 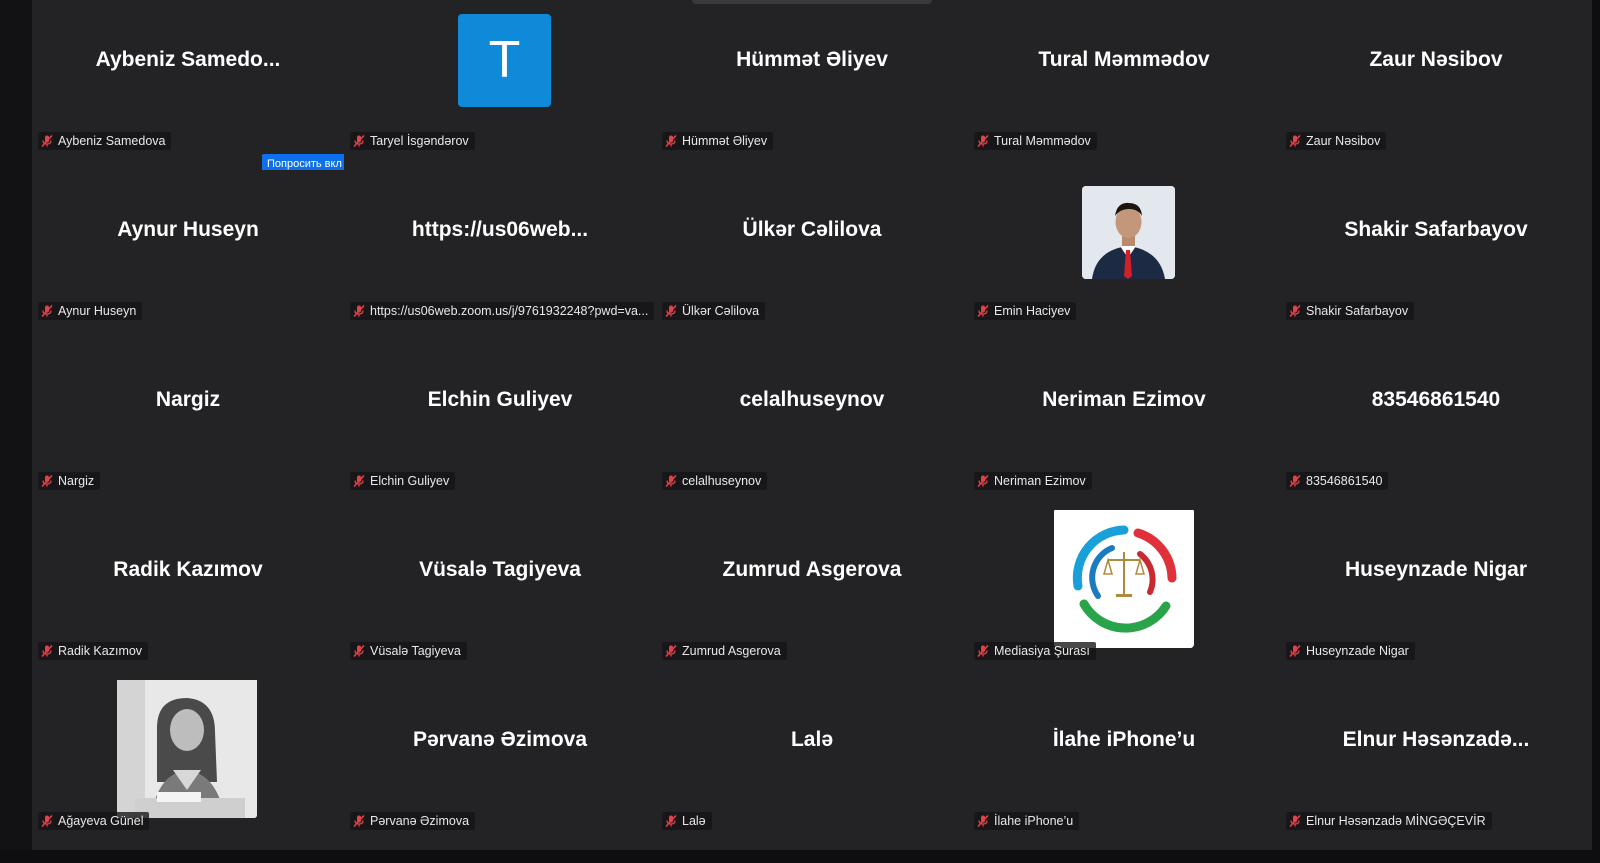 I want to click on participant-name-label: Tural Məmmədov, so click(x=1035, y=141).